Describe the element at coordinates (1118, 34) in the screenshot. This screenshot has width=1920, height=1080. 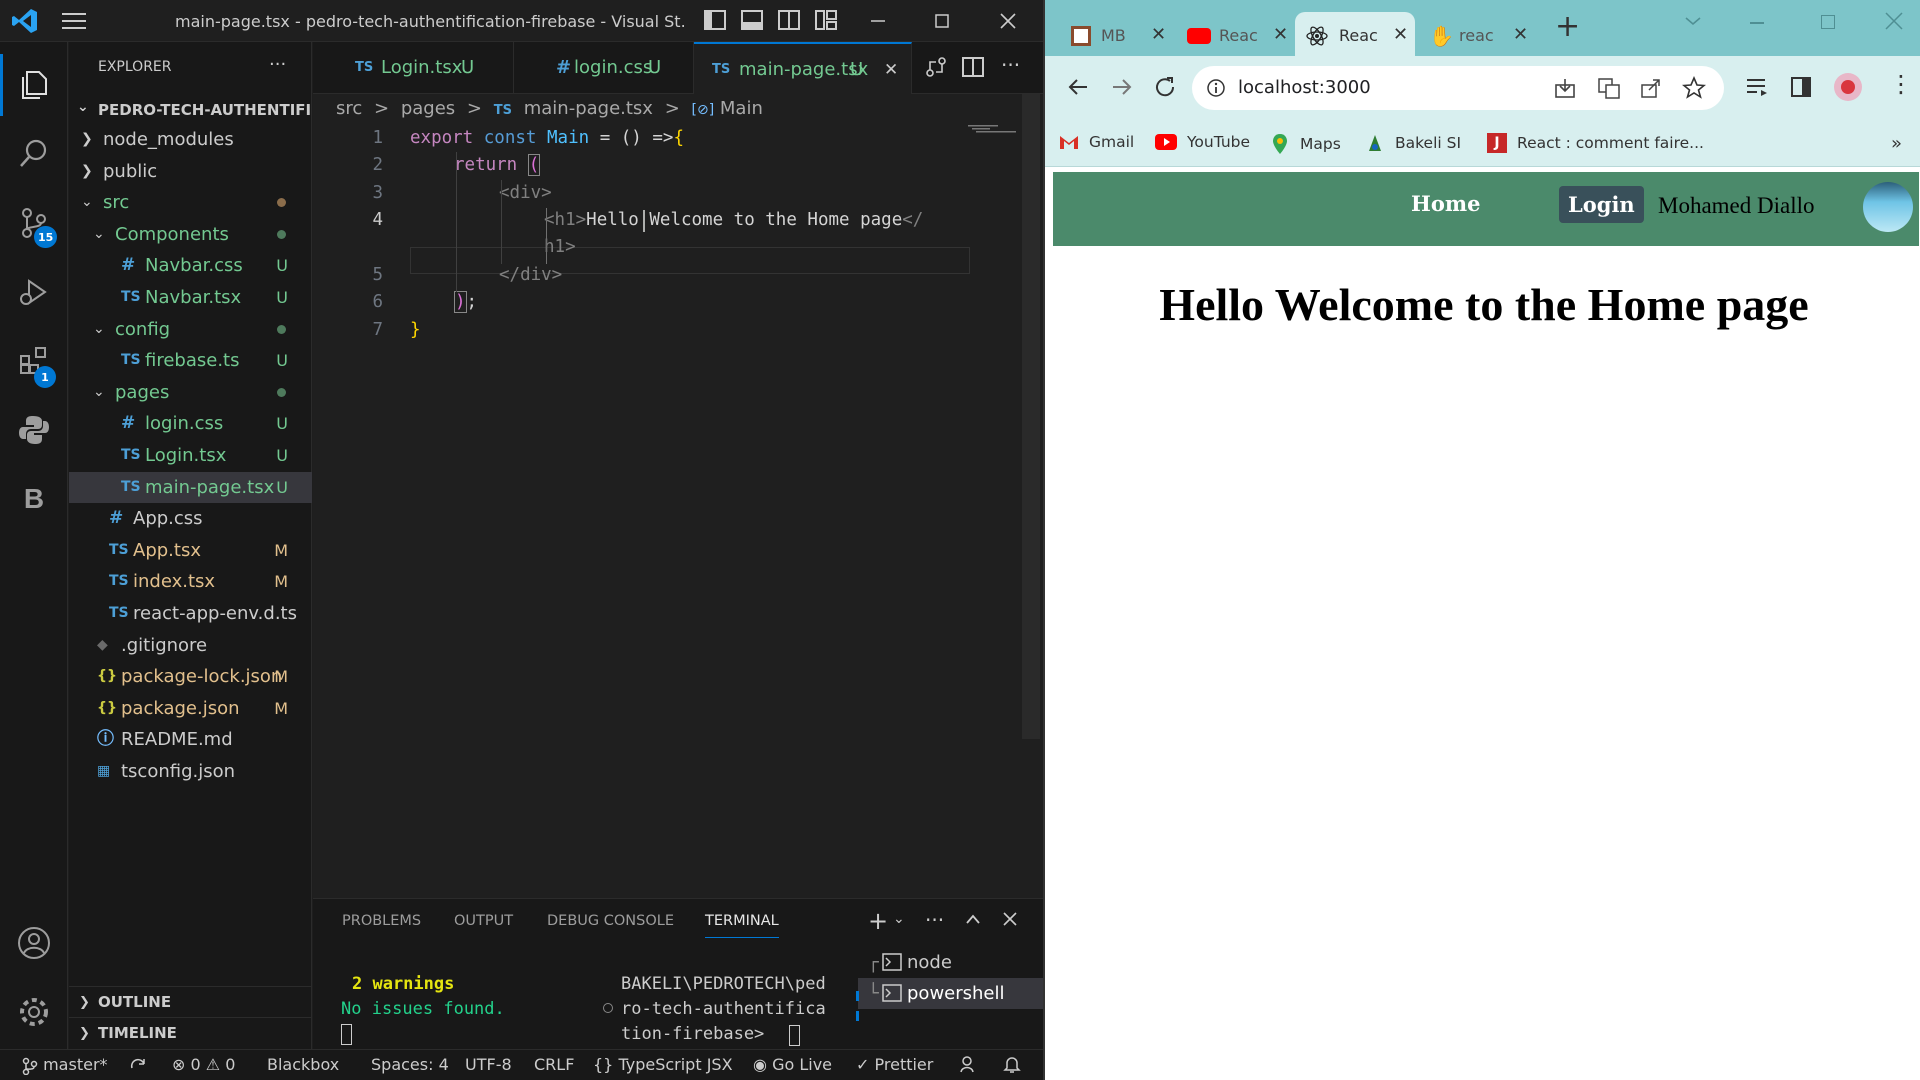
I see `browser-tab-1: MB ✕` at that location.